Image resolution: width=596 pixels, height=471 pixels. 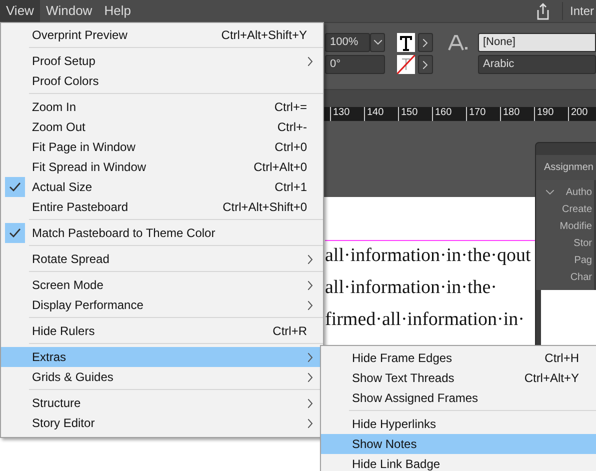 I want to click on text-fill-icon, so click(x=406, y=42).